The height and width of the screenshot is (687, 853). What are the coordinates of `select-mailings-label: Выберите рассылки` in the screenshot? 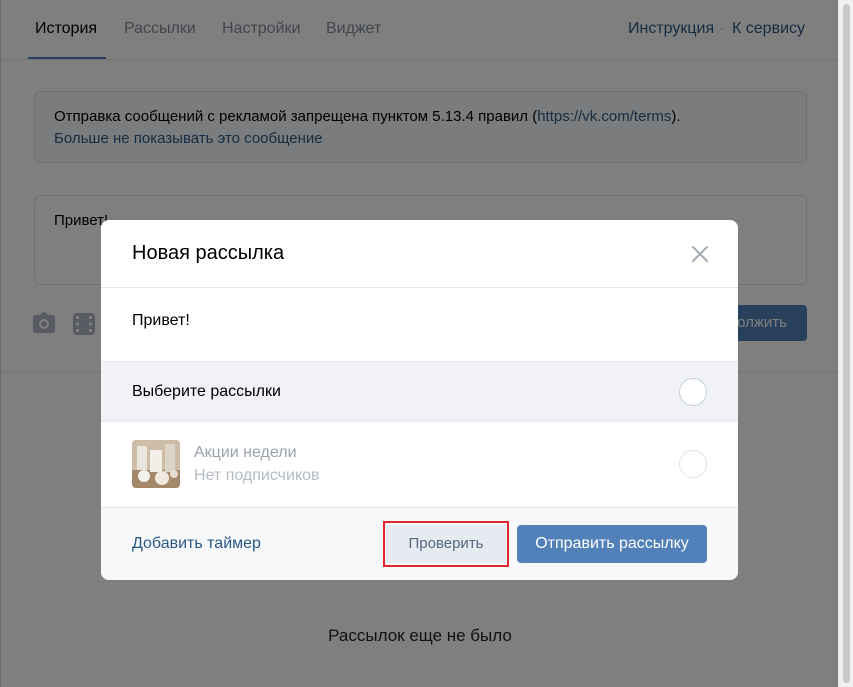 It's located at (206, 391).